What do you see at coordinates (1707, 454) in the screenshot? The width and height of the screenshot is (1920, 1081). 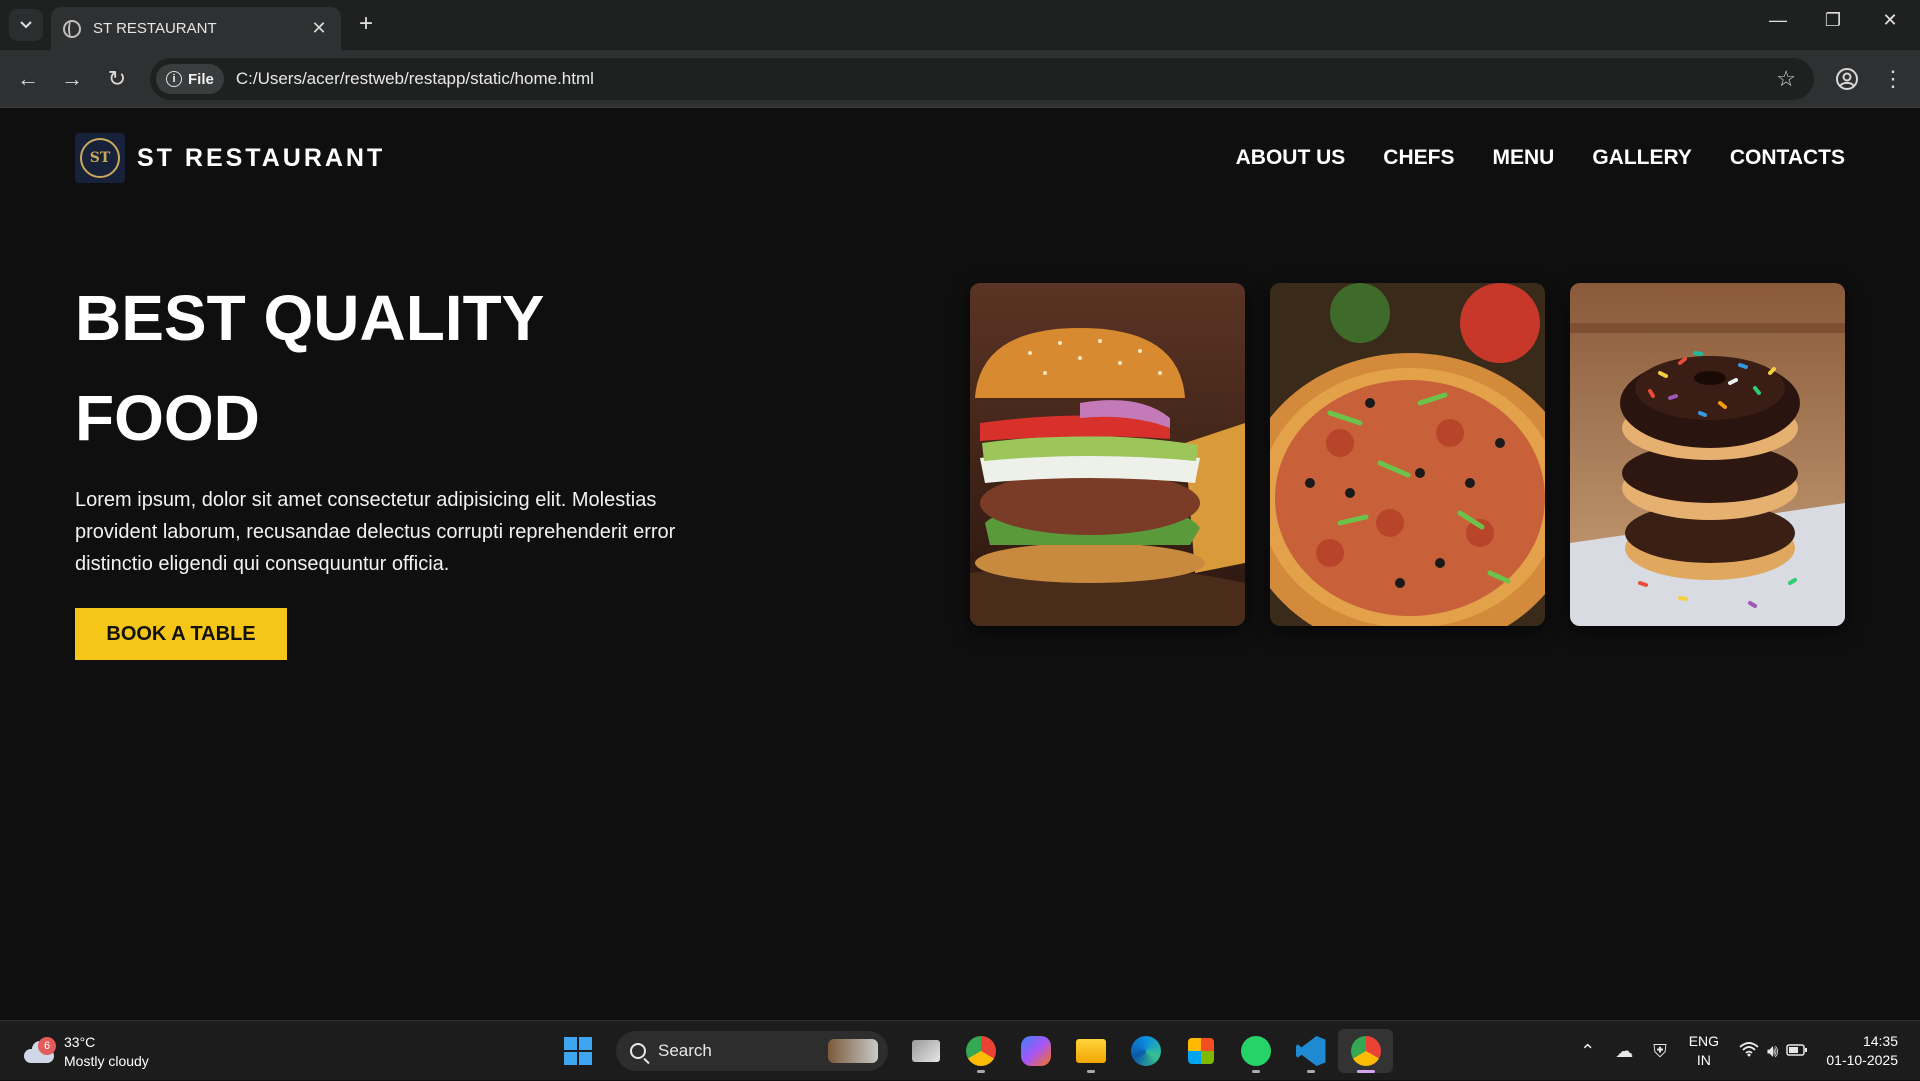 I see `donuts-image` at bounding box center [1707, 454].